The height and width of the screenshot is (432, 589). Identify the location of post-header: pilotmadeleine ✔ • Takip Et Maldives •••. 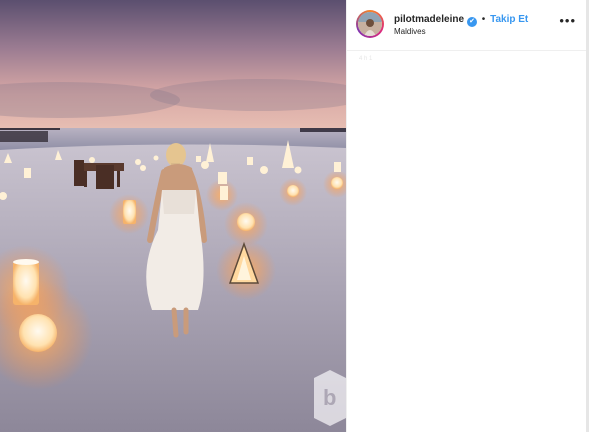
(467, 25).